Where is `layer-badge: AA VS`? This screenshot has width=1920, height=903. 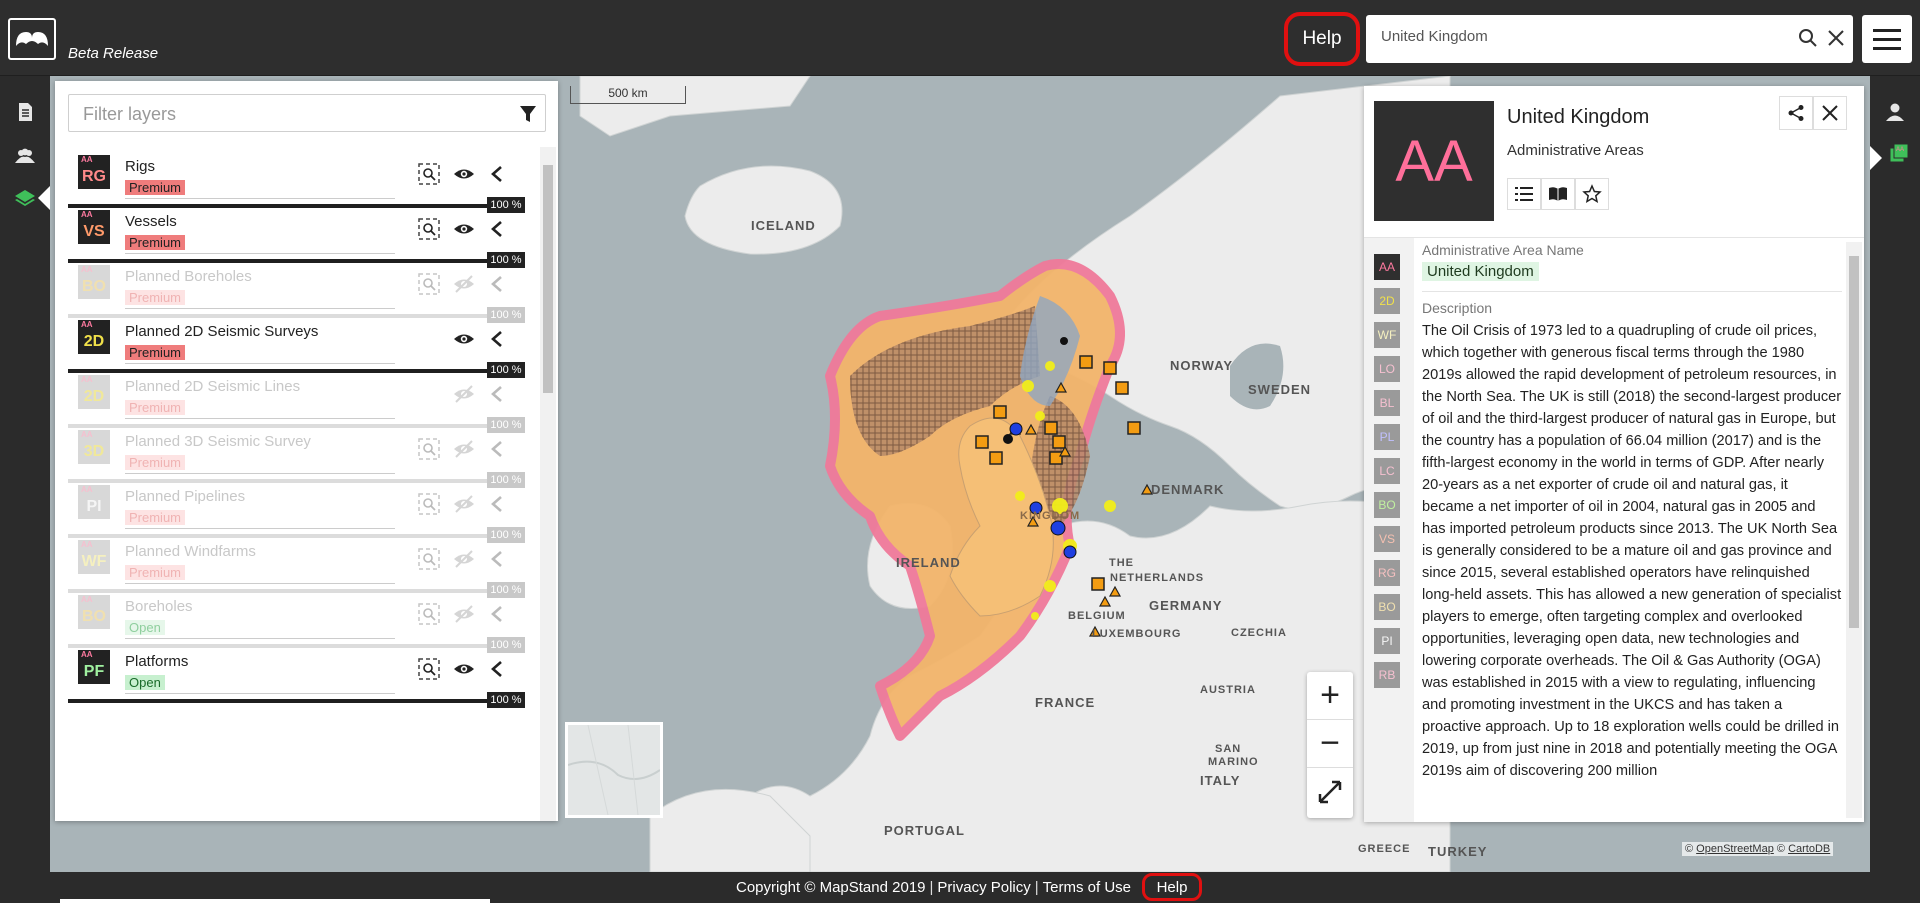 layer-badge: AA VS is located at coordinates (94, 227).